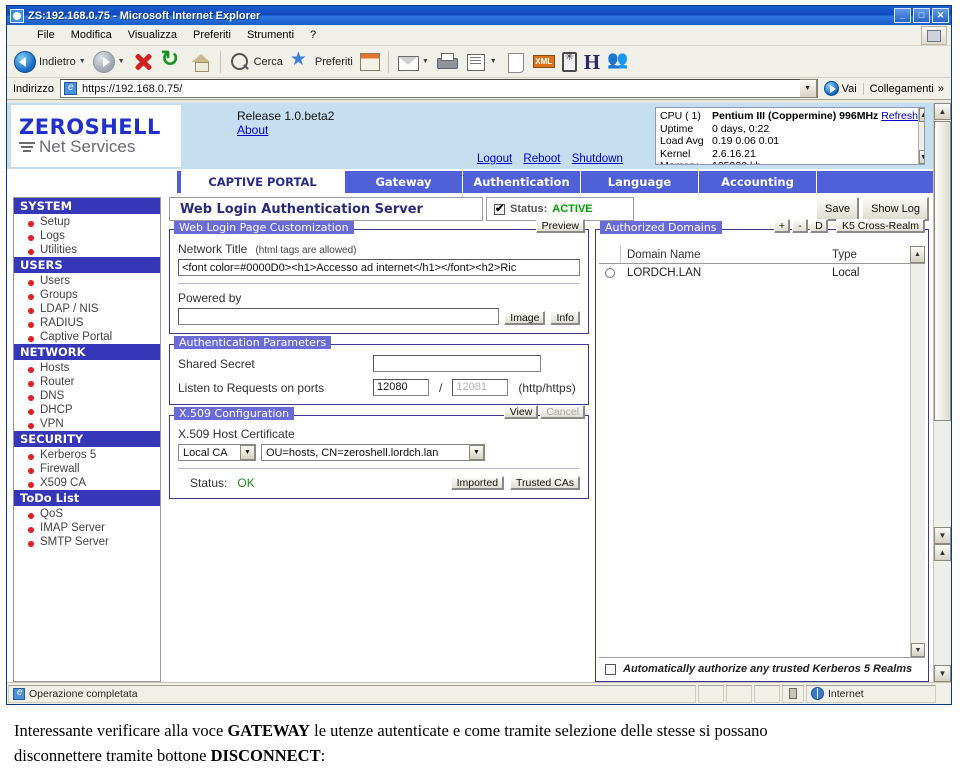 The image size is (960, 775). I want to click on remove-domain-button: -, so click(799, 226).